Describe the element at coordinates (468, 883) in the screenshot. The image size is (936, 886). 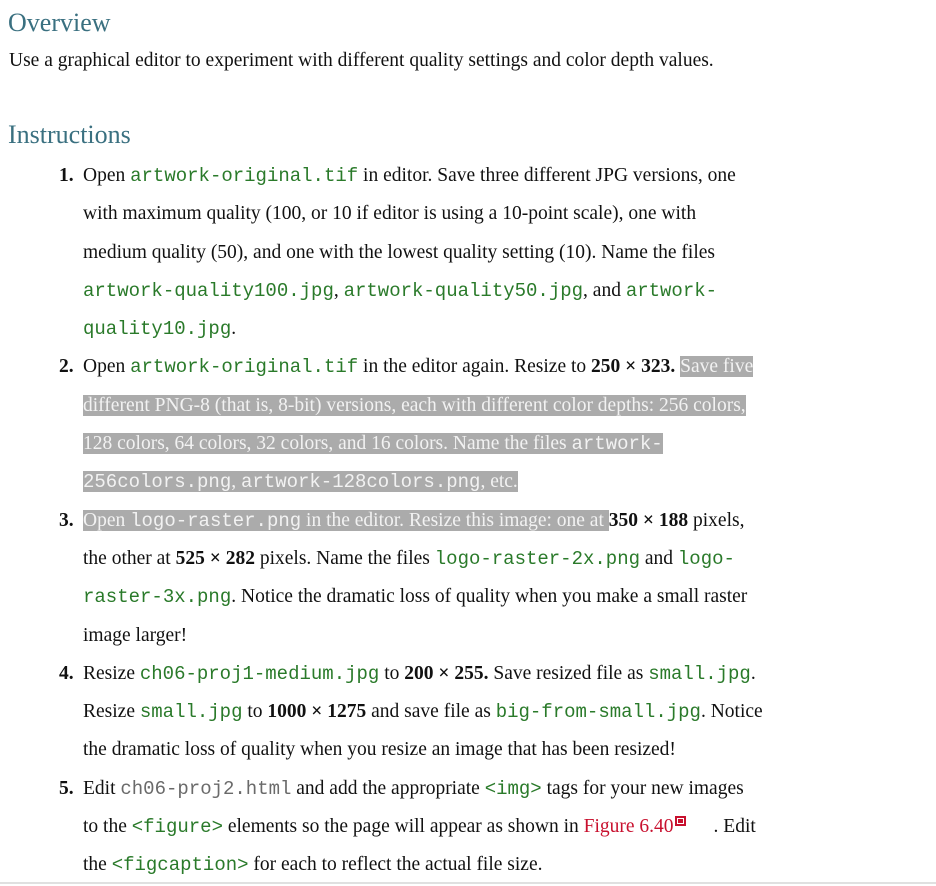
I see `bottom-divider` at that location.